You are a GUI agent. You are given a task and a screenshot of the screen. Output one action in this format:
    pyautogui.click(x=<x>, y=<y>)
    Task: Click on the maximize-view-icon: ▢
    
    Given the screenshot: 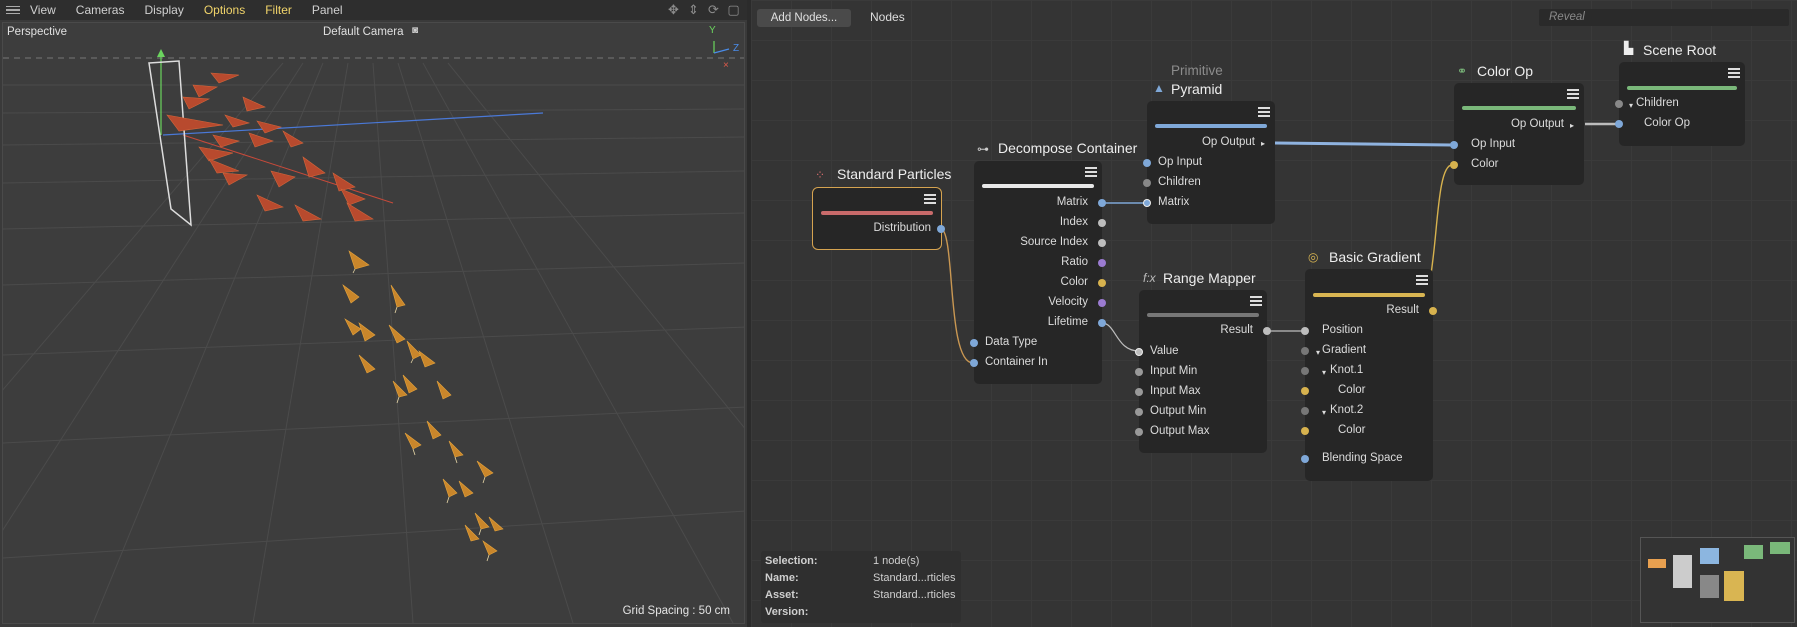 What is the action you would take?
    pyautogui.click(x=733, y=9)
    